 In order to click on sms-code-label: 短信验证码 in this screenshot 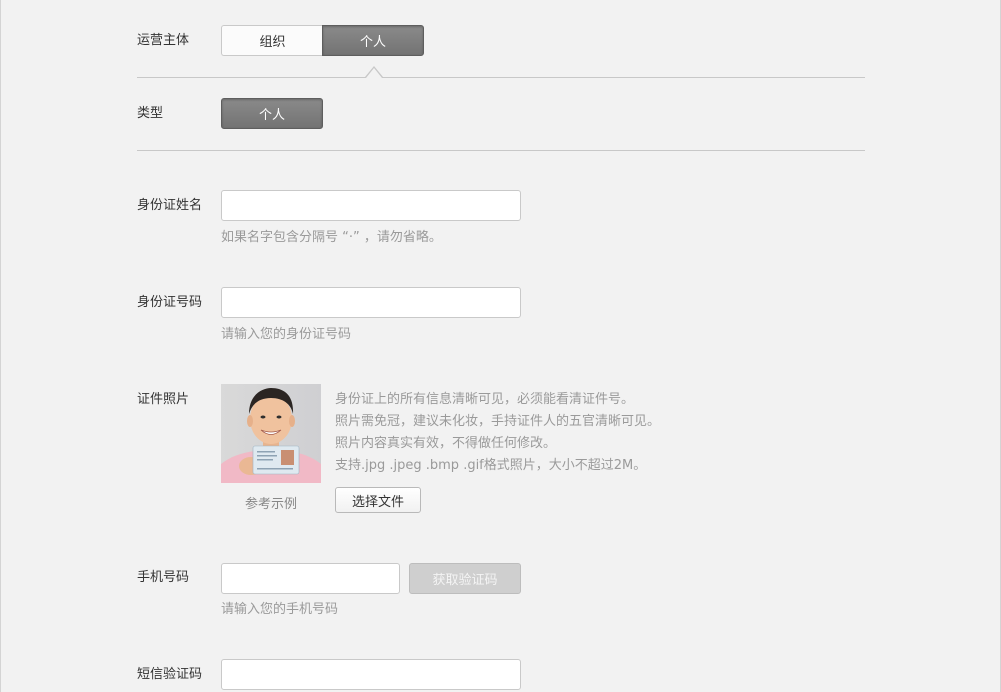, I will do `click(170, 674)`.